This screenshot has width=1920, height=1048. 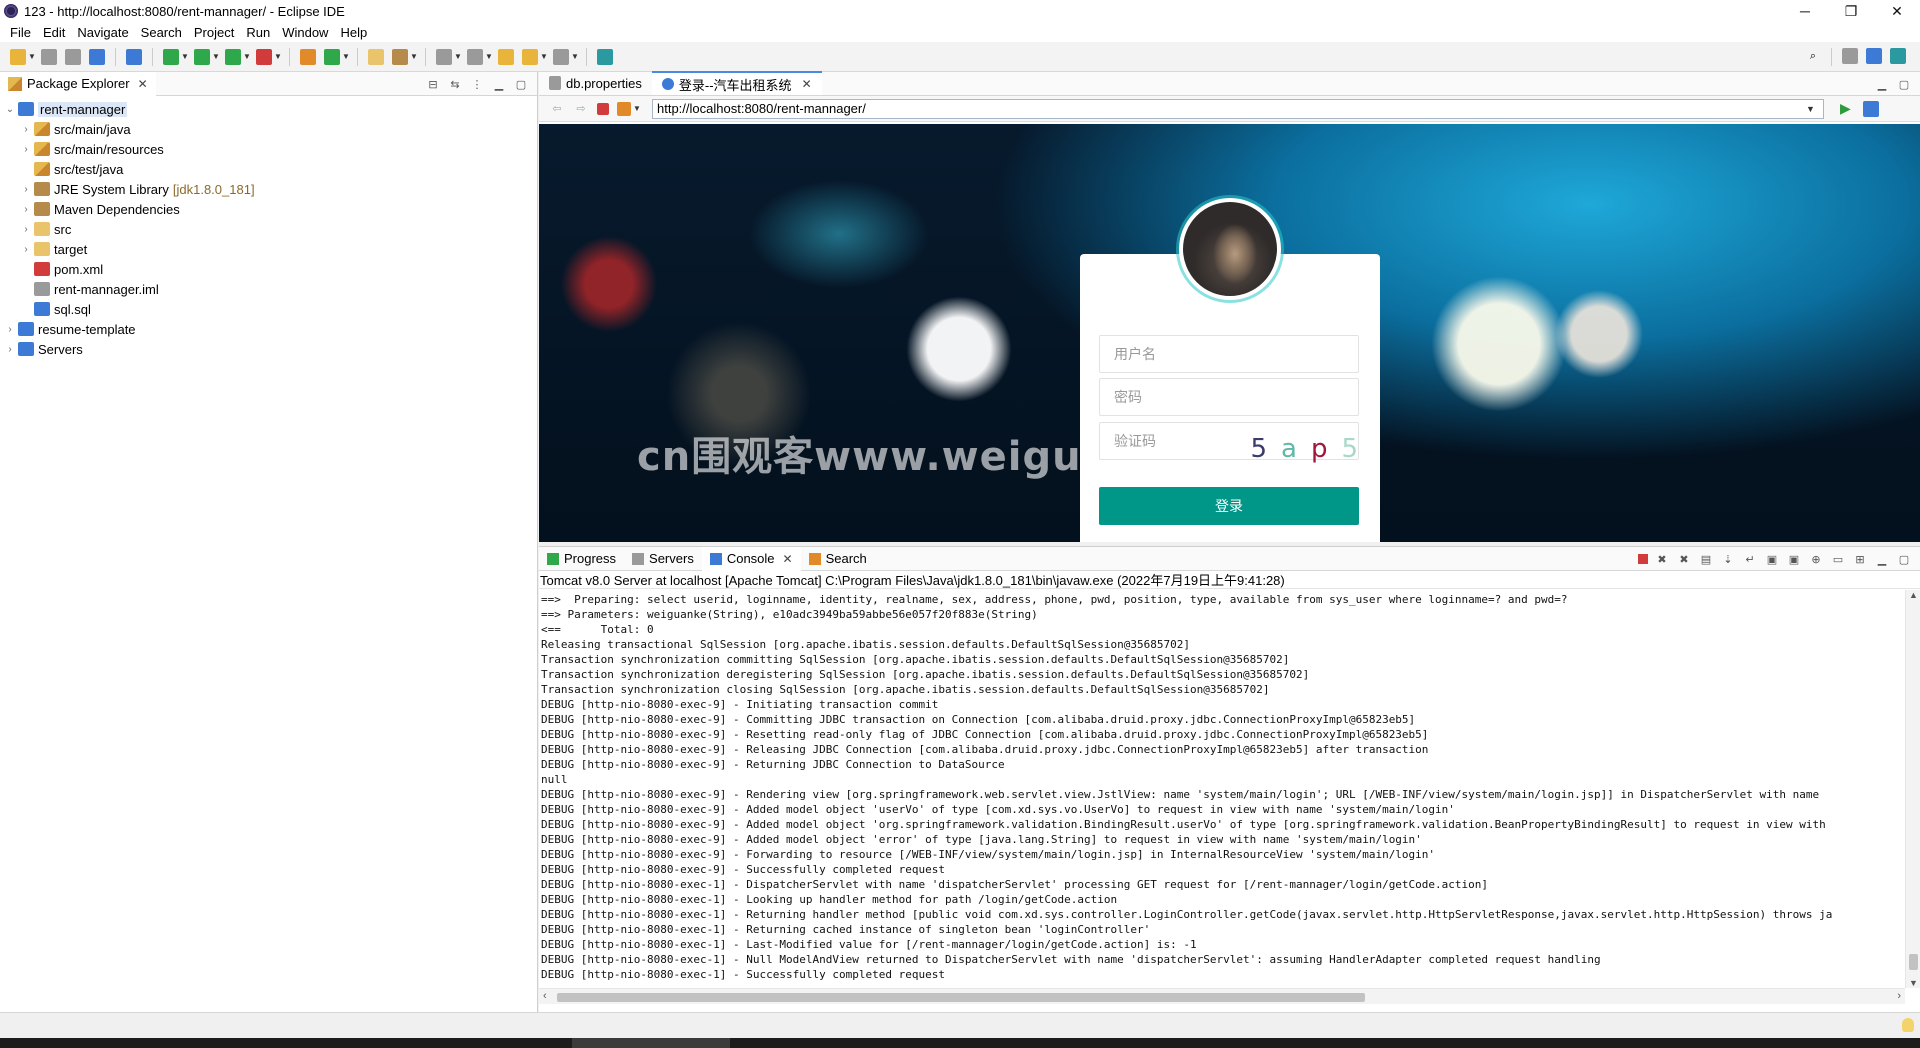 I want to click on coverage-dropdown-icon: ▼, so click(x=247, y=56).